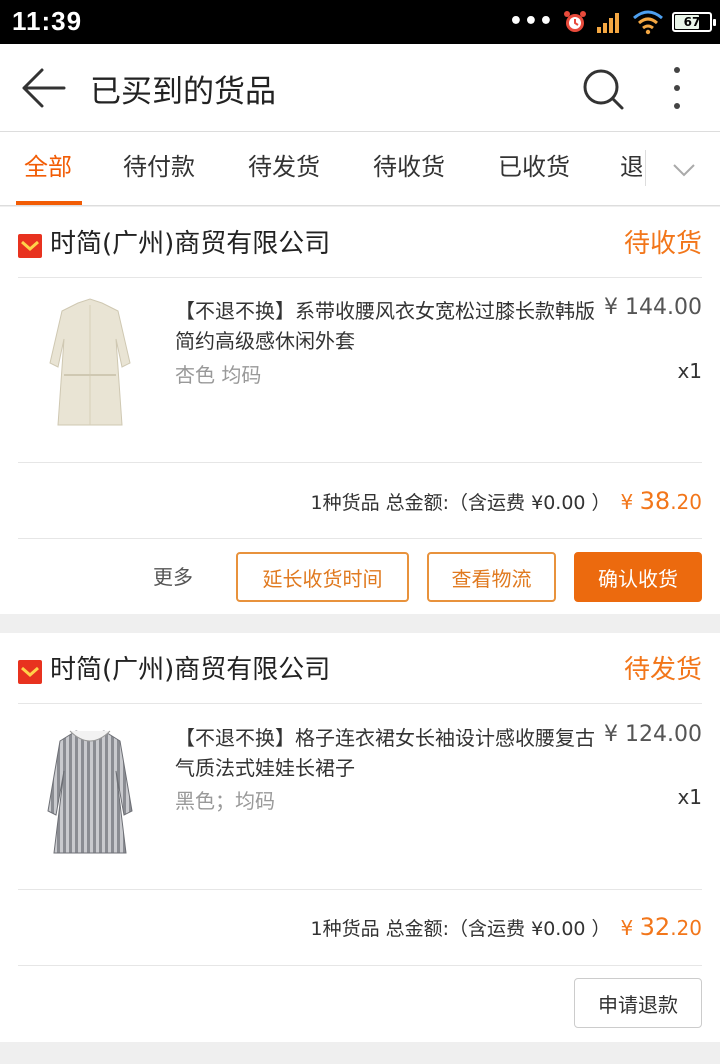 This screenshot has height=1064, width=720. I want to click on wifi-icon, so click(648, 22).